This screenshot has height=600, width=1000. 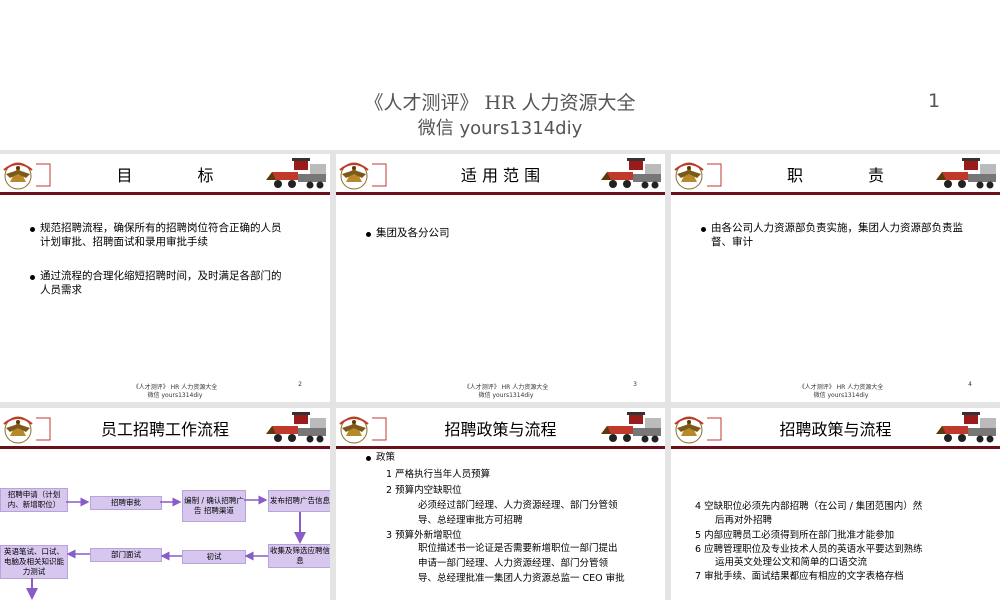 I want to click on flow-arrows, so click(x=166, y=547).